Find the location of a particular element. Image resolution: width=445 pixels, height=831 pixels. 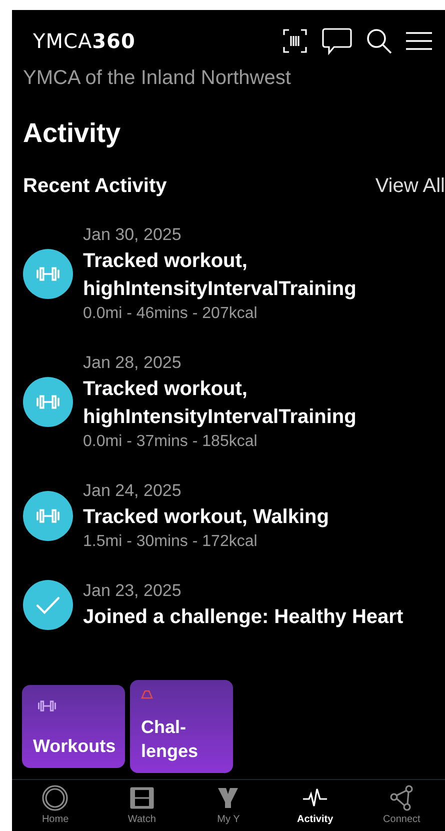

app-logo: YMCA360 is located at coordinates (84, 41).